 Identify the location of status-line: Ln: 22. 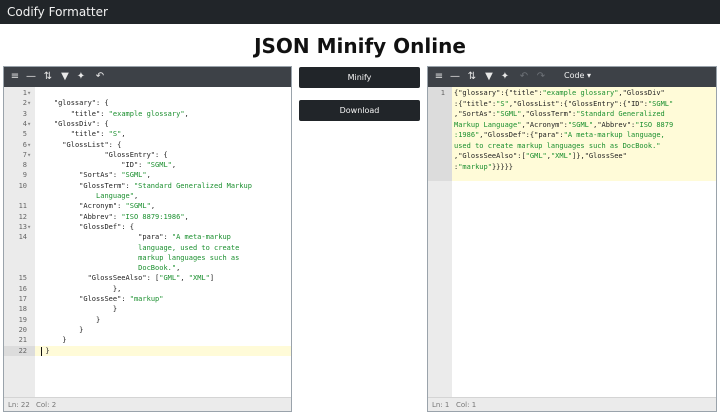
(19, 405).